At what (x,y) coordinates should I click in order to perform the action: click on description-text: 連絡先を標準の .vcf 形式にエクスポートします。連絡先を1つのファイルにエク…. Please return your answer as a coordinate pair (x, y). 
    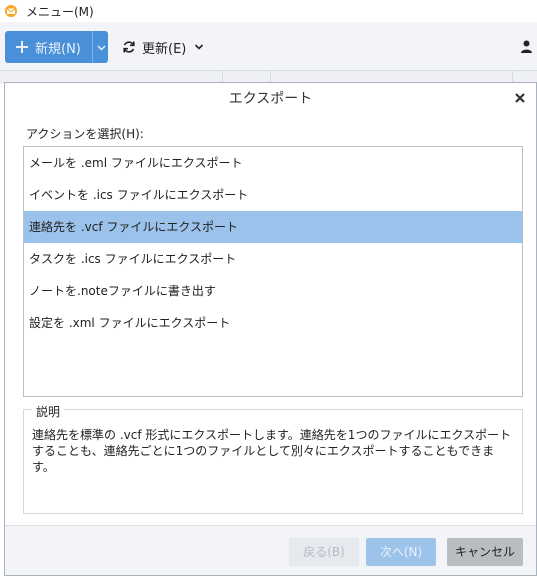
    Looking at the image, I should click on (272, 451).